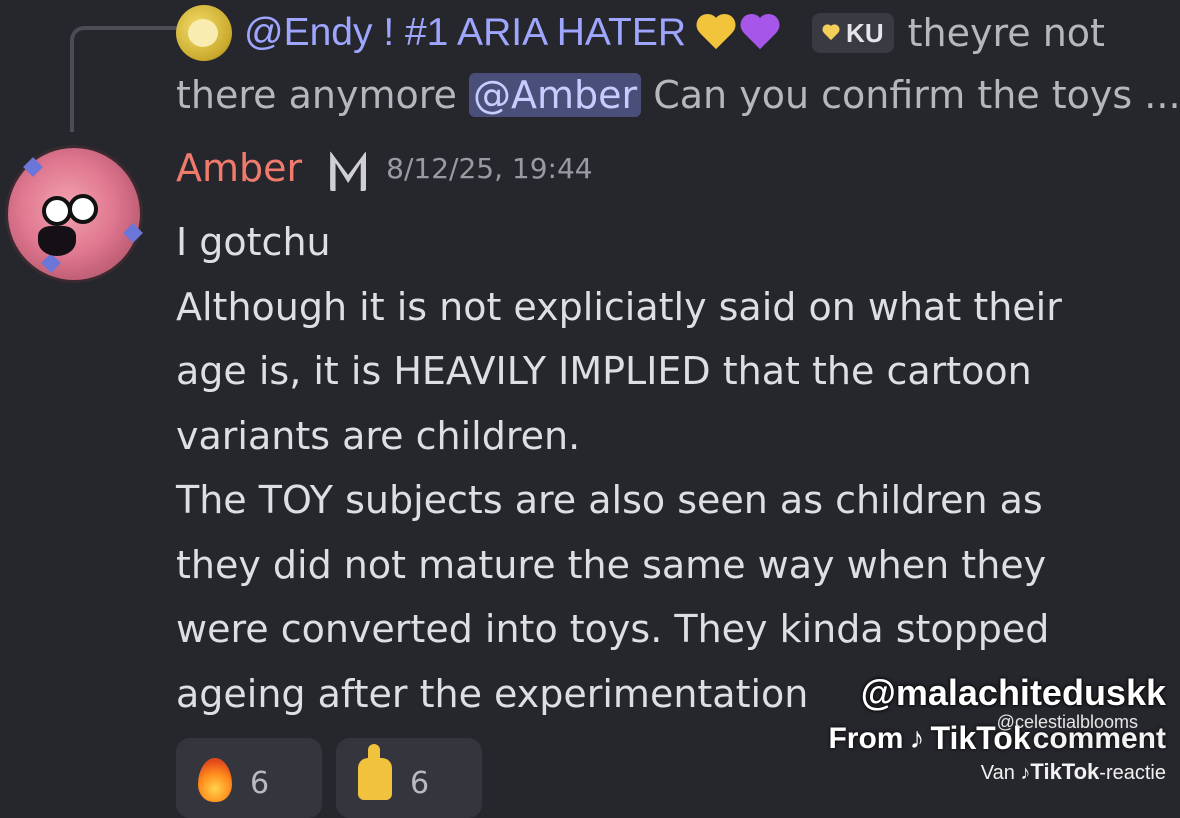  I want to click on reply-author: @Endy ! #1 ARIA HATER, so click(465, 33).